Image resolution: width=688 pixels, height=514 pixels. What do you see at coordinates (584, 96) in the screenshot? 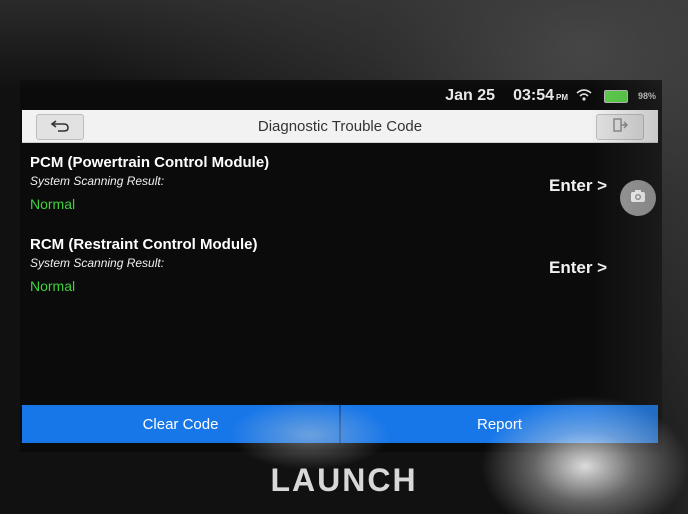
I see `wifi-icon` at bounding box center [584, 96].